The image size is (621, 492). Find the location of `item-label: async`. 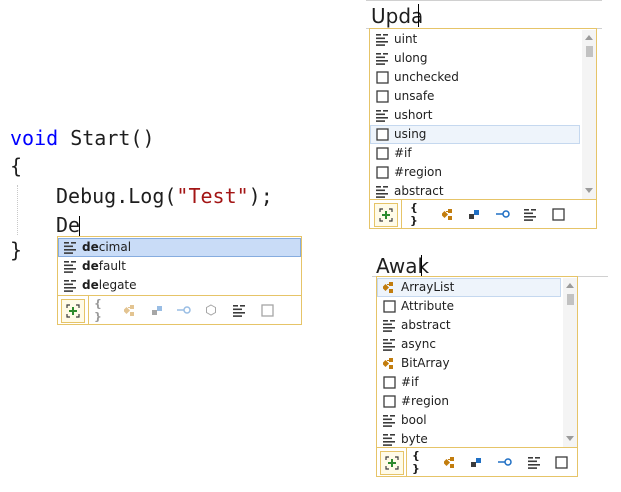

item-label: async is located at coordinates (418, 344).